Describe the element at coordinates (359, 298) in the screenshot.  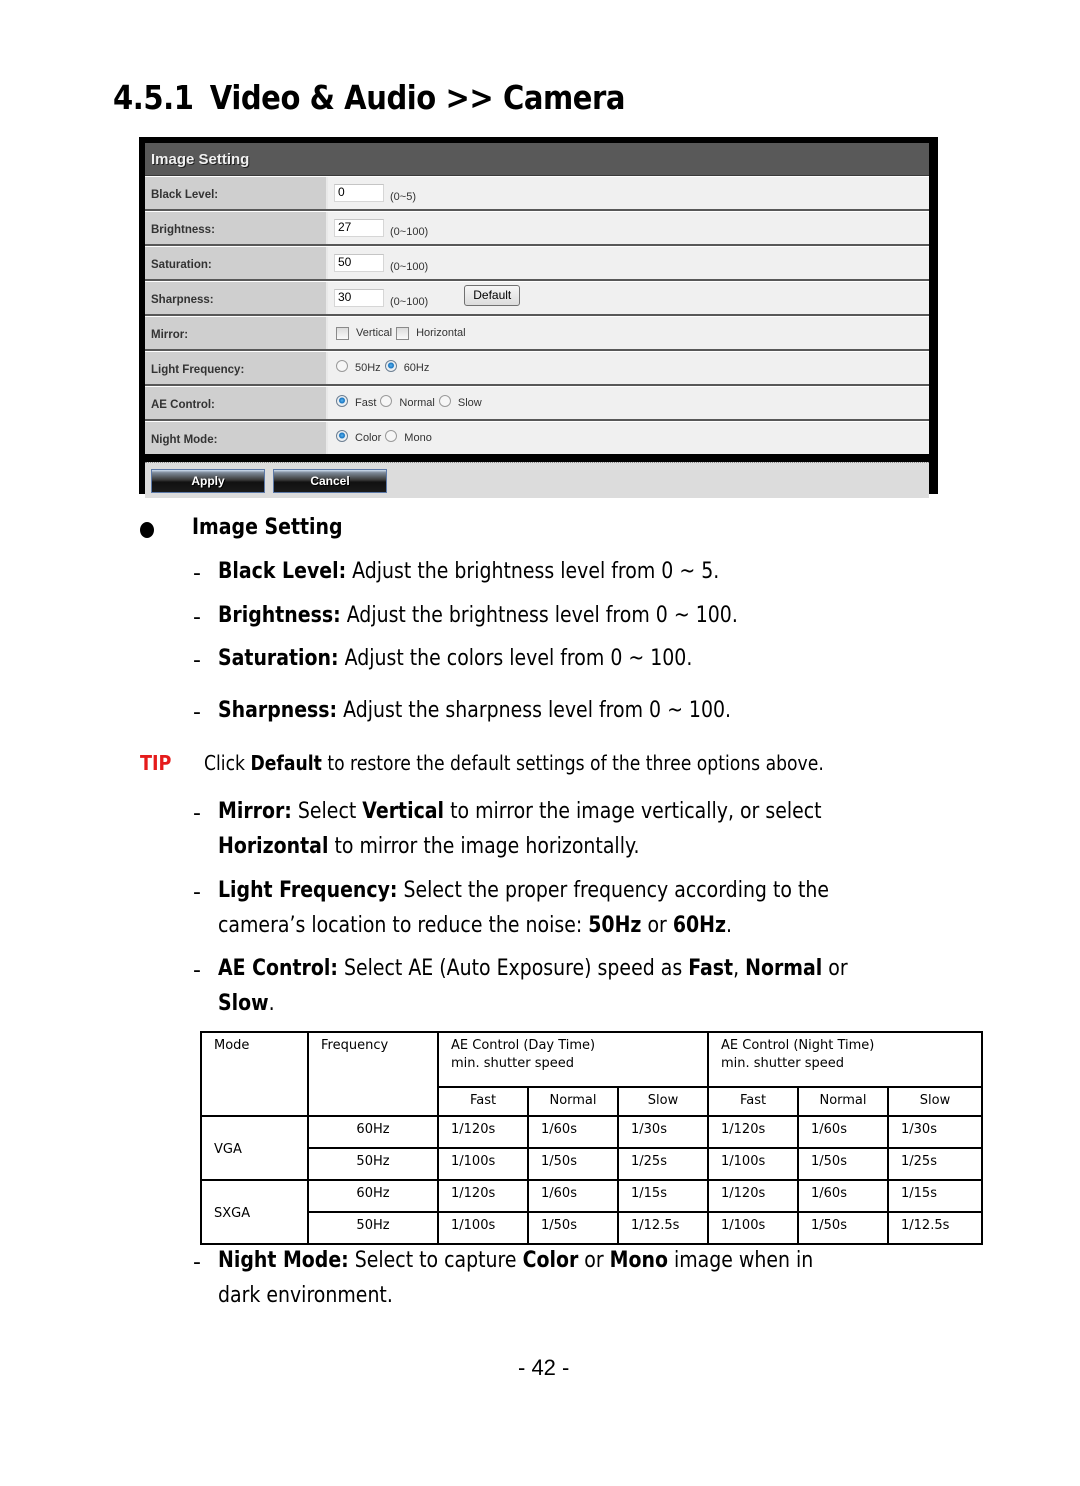
I see `sharpness-input: 30` at that location.